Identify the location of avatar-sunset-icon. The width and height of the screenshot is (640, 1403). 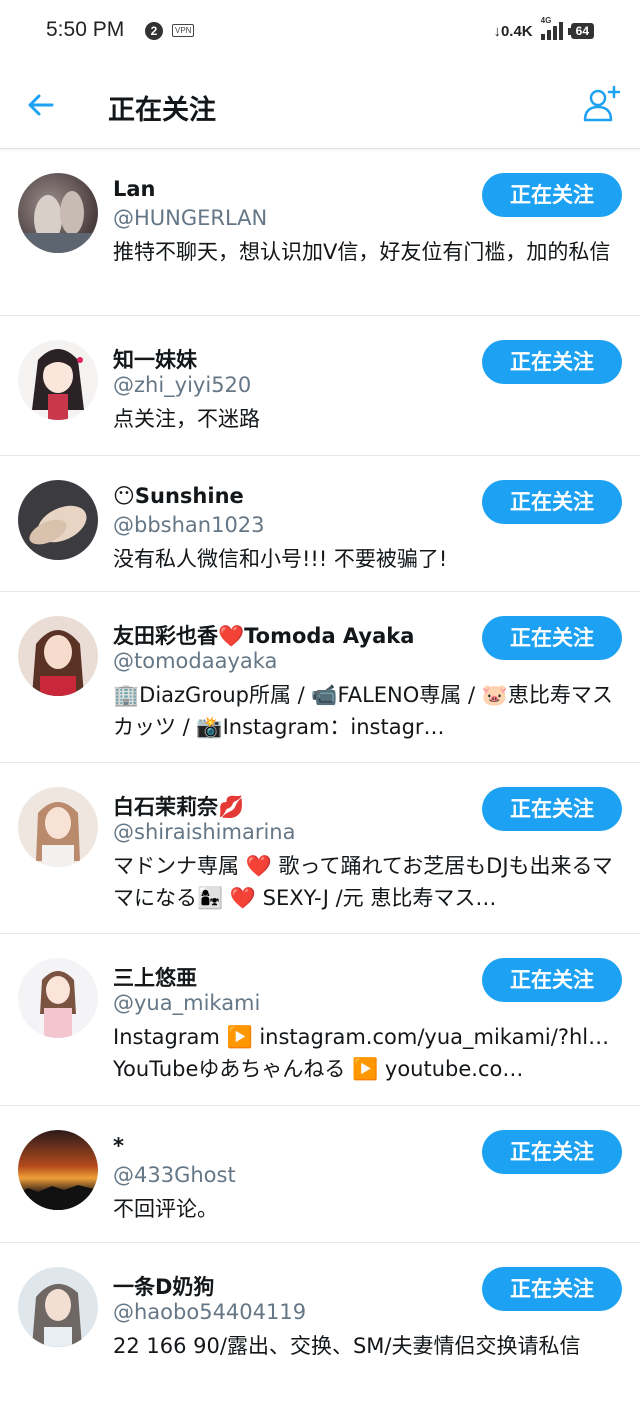
(58, 1197).